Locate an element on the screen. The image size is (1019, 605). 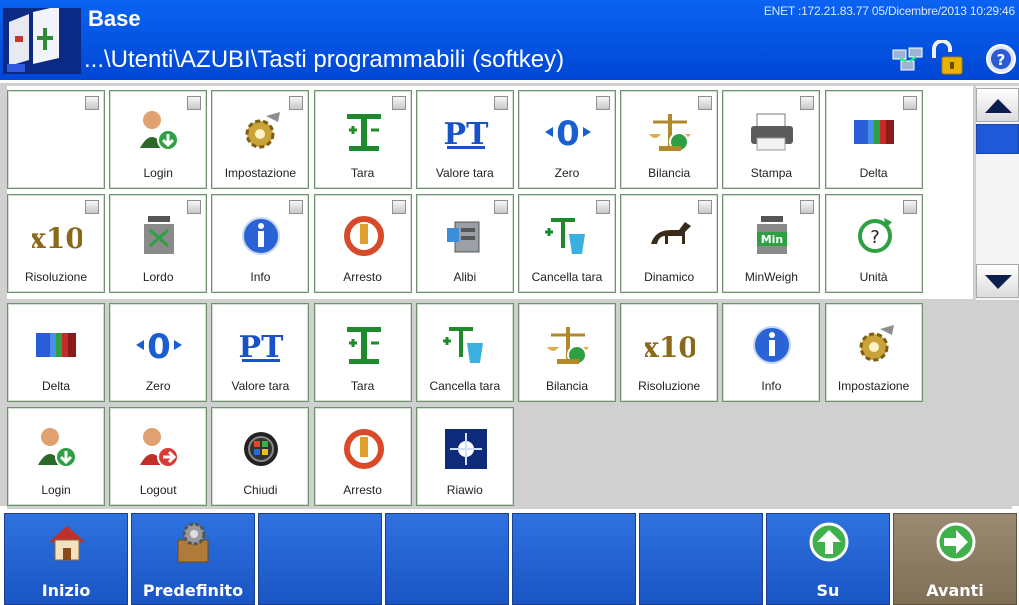
svg-text: x10 is located at coordinates (670, 347).